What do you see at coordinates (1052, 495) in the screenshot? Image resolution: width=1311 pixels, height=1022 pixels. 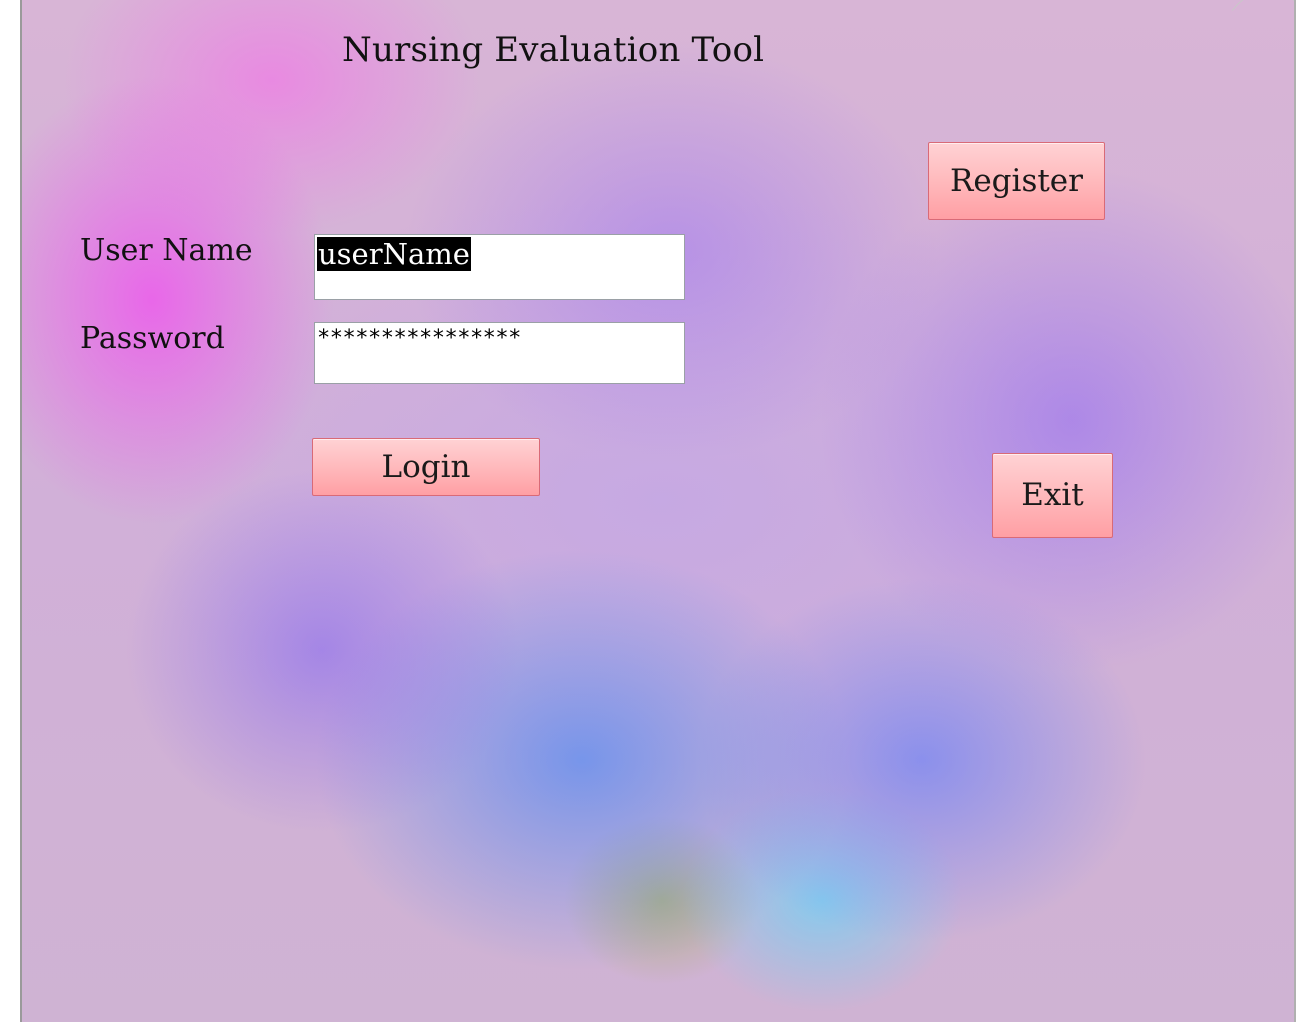 I see `exit-button: Exit` at bounding box center [1052, 495].